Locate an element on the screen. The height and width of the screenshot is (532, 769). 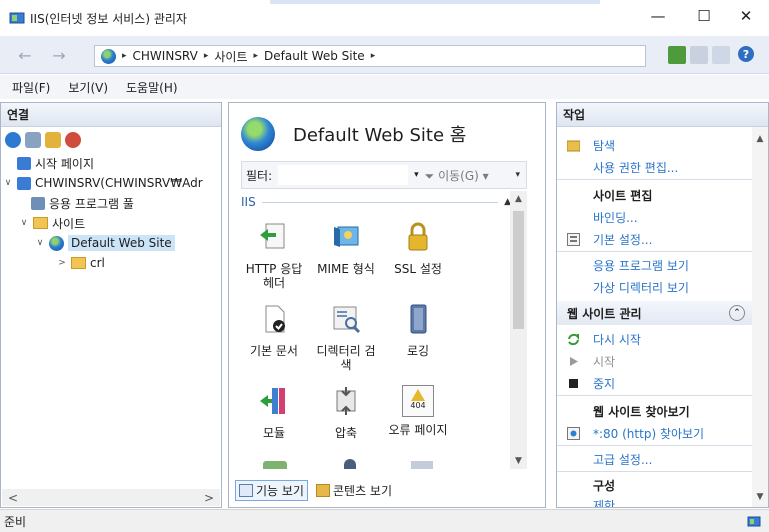
feature-mime-types: MIME 형식 is located at coordinates (346, 248).